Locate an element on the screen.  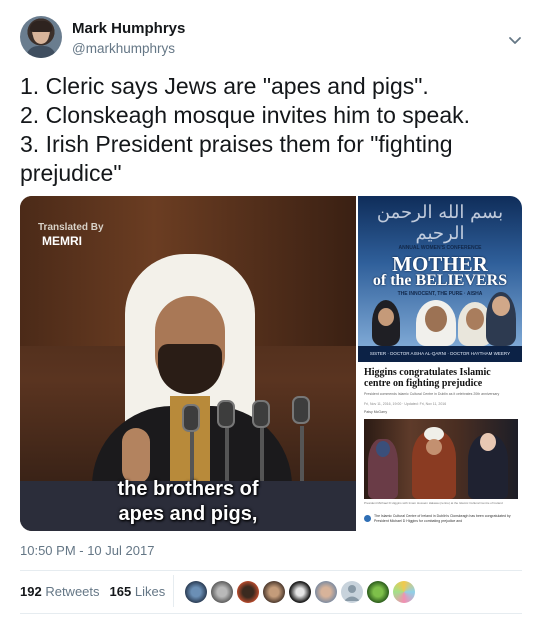
article-badge-icon is located at coordinates (367, 518).